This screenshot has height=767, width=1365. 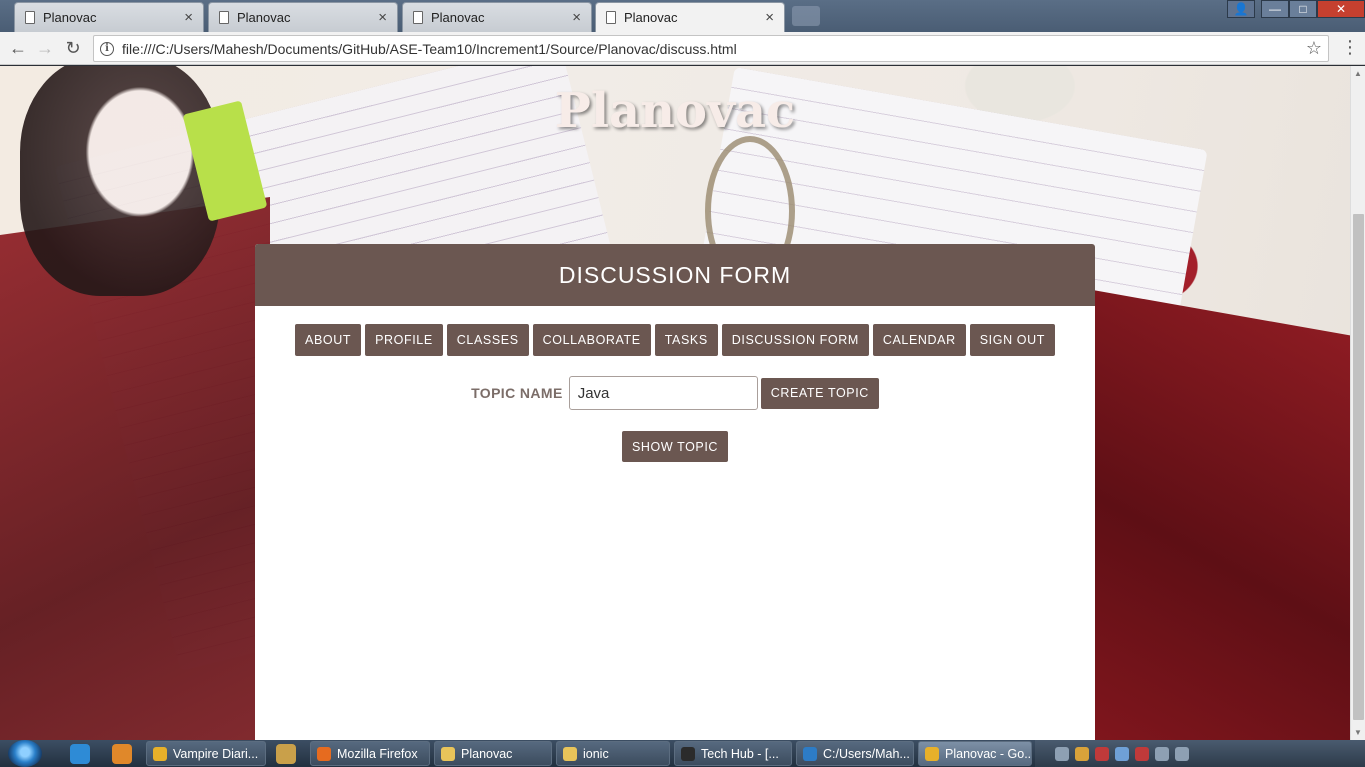 I want to click on scroll-down-icon: ▼, so click(x=1358, y=732).